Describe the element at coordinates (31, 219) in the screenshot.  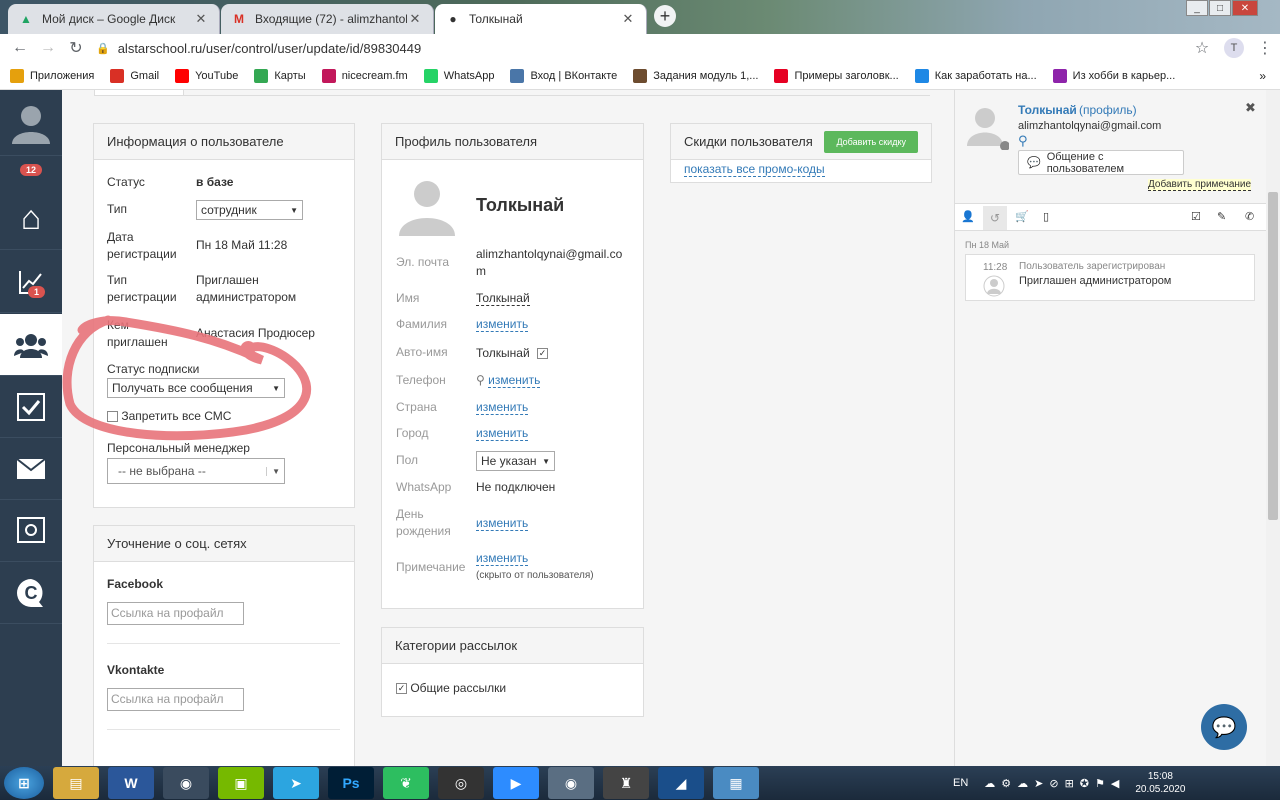
I see `home-icon: ⌂` at that location.